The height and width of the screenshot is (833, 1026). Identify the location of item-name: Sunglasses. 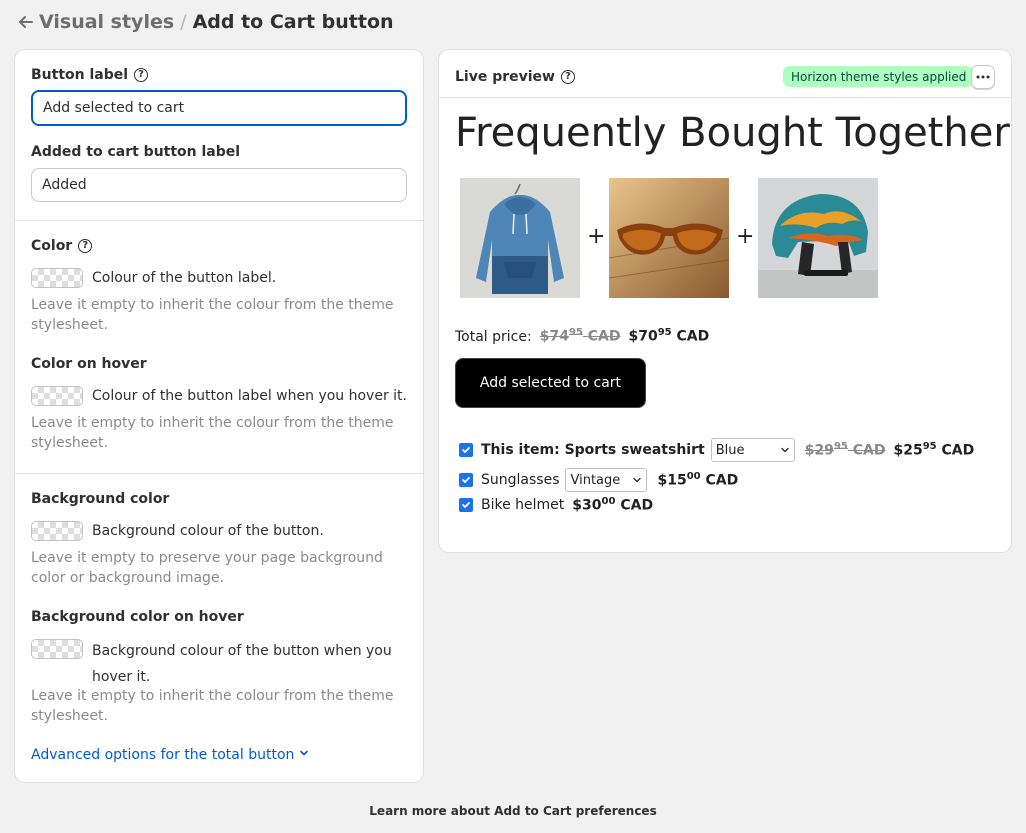
(520, 480).